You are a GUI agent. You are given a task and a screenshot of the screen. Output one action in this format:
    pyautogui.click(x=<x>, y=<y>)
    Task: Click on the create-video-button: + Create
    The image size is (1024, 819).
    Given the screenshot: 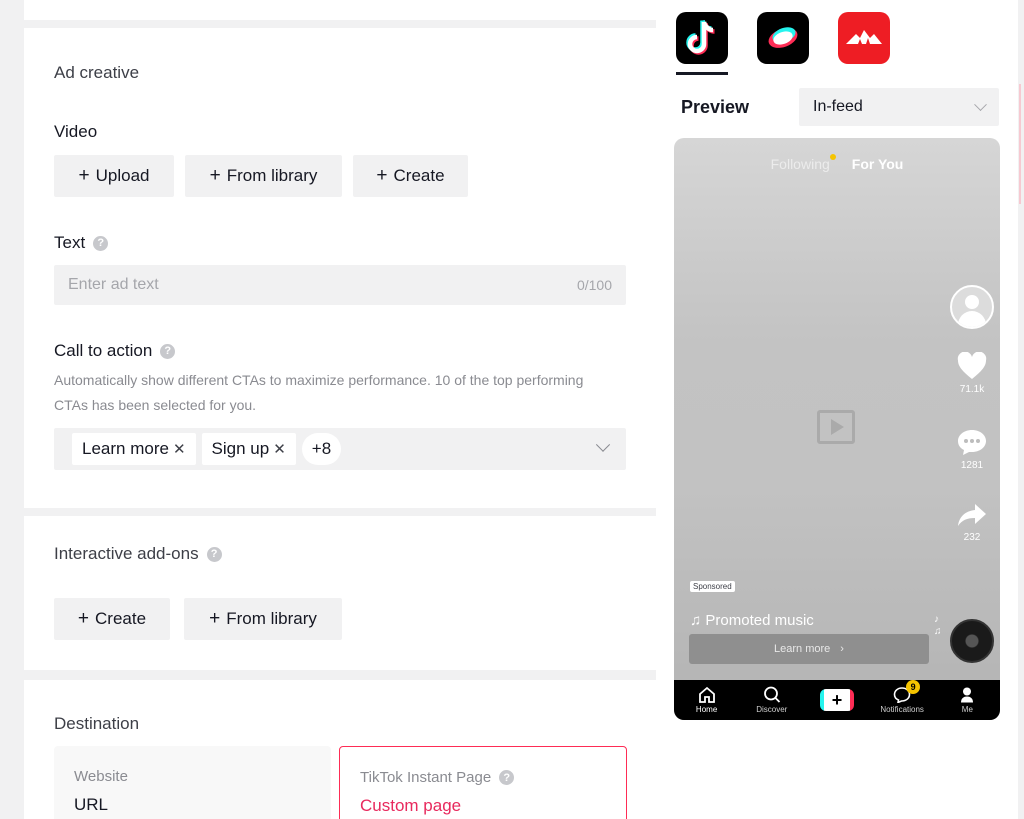 What is the action you would take?
    pyautogui.click(x=410, y=176)
    